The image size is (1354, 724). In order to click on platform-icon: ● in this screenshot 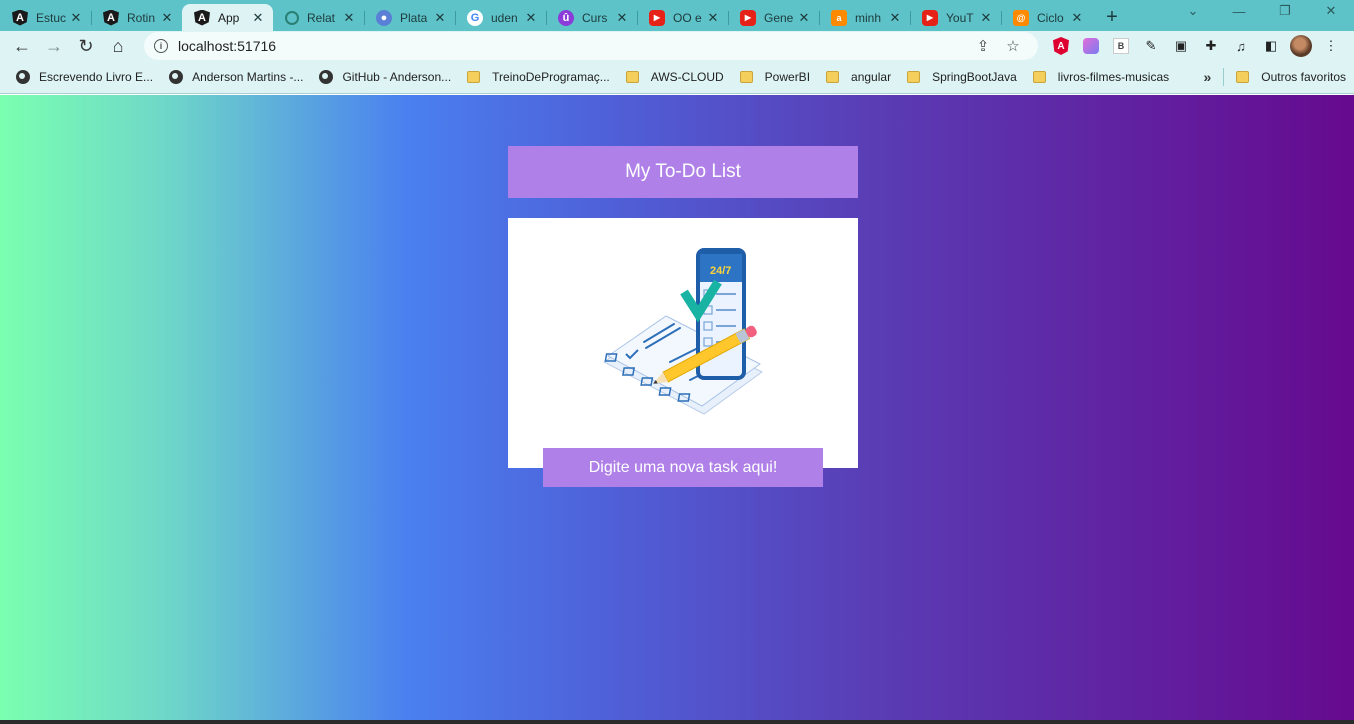, I will do `click(384, 17)`.